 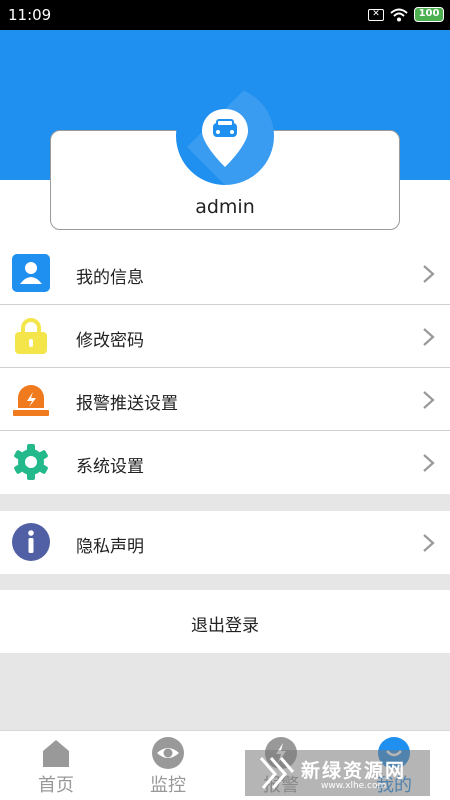 I want to click on home-icon, so click(x=56, y=753).